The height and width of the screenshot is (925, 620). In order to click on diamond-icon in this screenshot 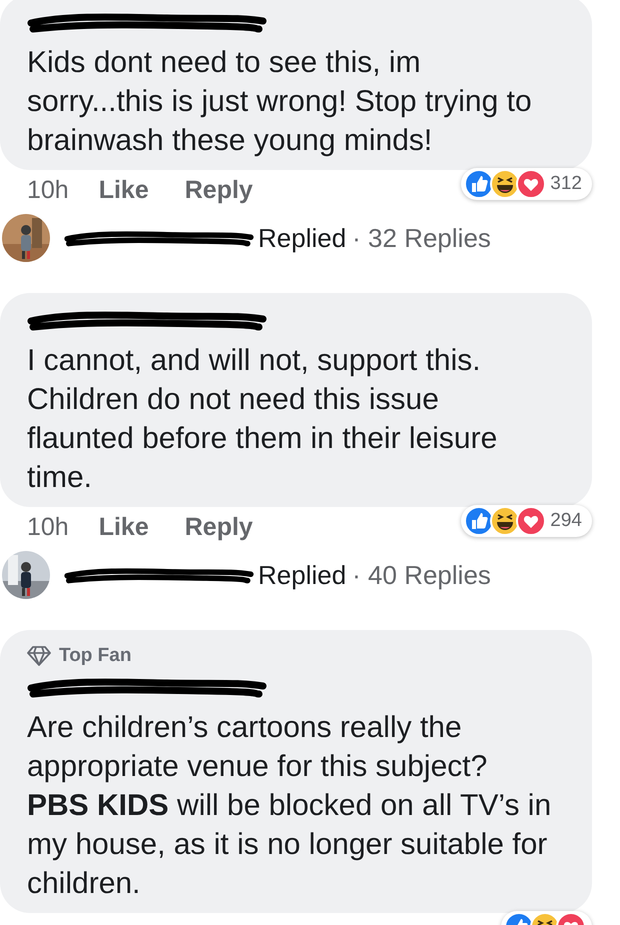, I will do `click(39, 656)`.